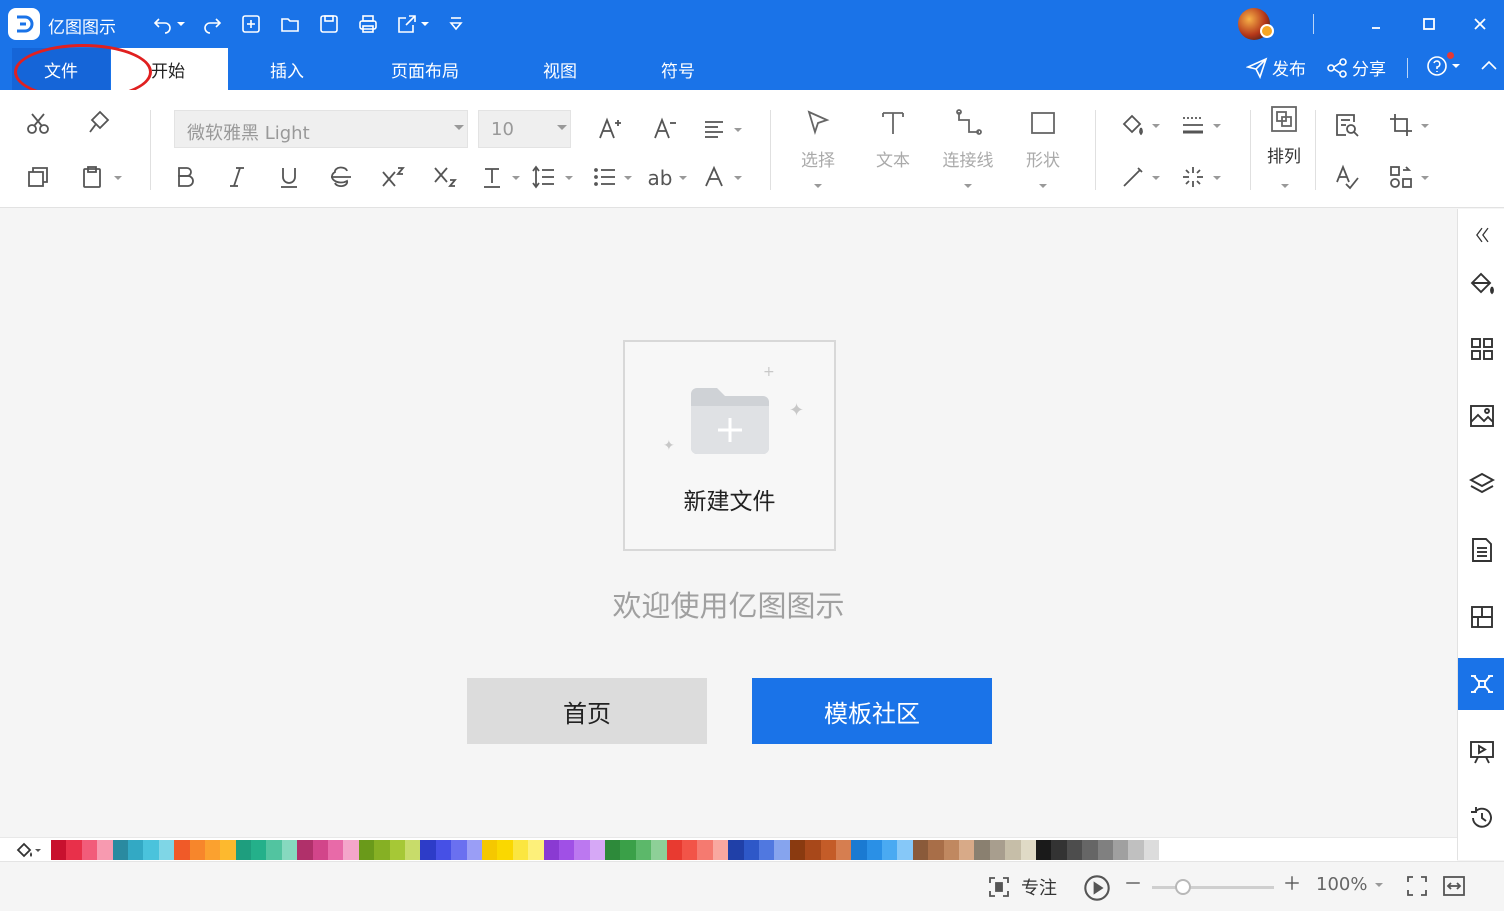  I want to click on line-color-icon, so click(1133, 177).